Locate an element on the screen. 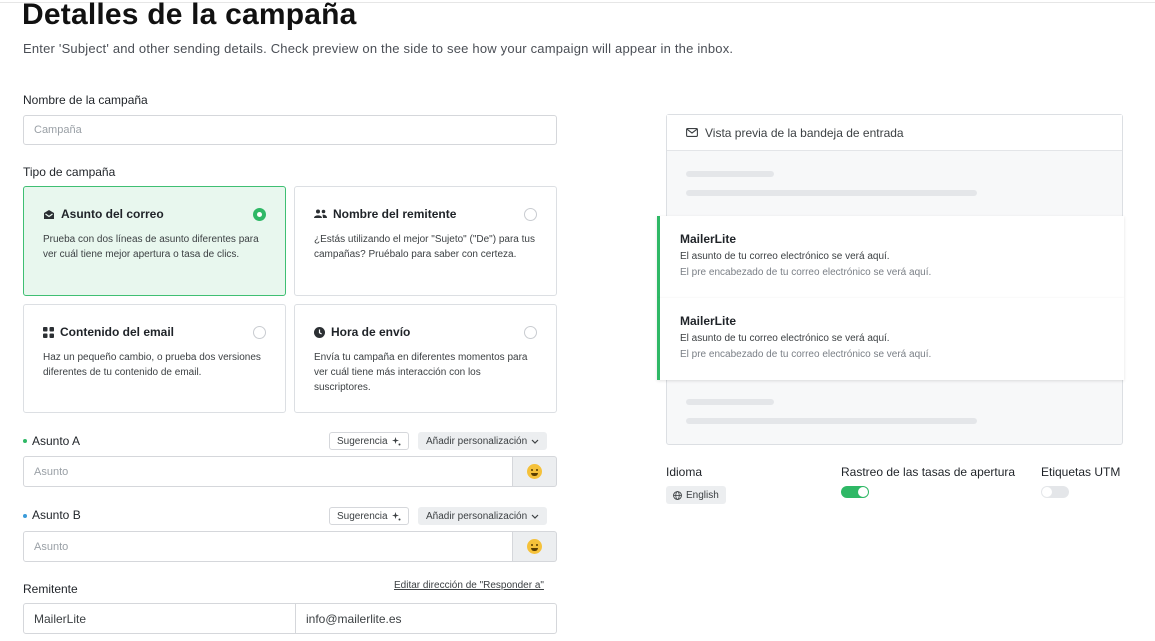 The width and height of the screenshot is (1155, 641). option-title: Nombre del remitente is located at coordinates (395, 214).